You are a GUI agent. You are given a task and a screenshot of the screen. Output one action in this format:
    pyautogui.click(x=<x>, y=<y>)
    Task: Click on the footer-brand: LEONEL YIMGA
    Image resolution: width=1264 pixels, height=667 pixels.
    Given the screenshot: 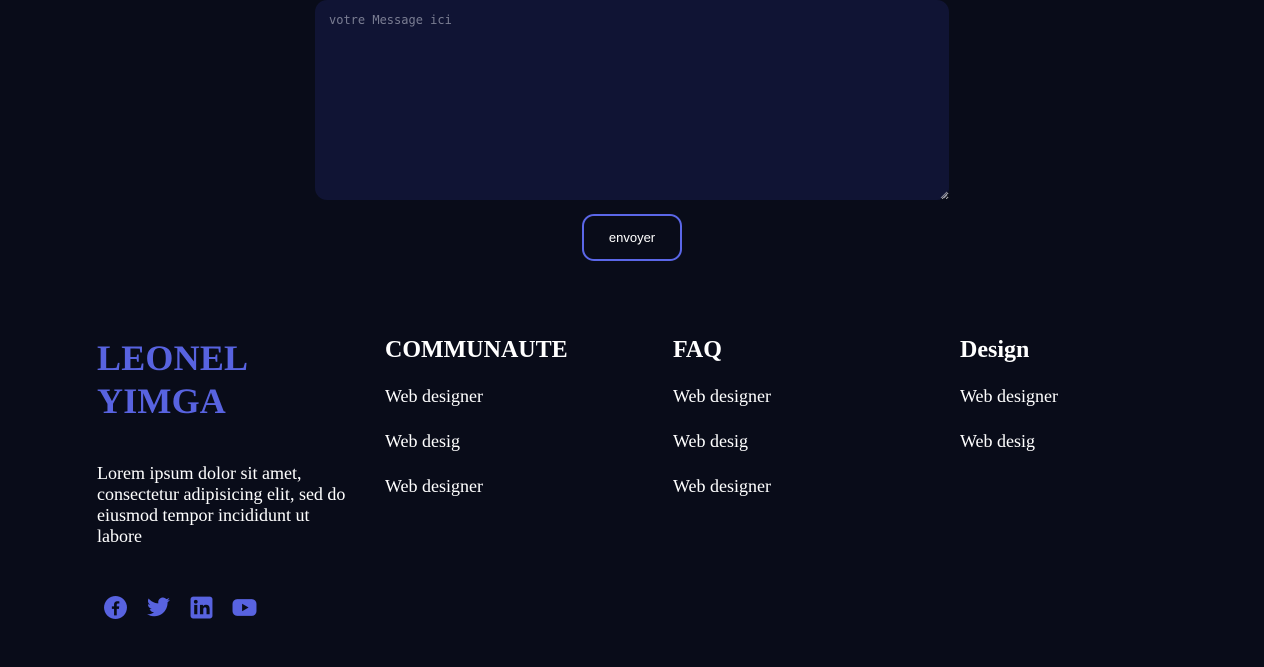 What is the action you would take?
    pyautogui.click(x=222, y=380)
    